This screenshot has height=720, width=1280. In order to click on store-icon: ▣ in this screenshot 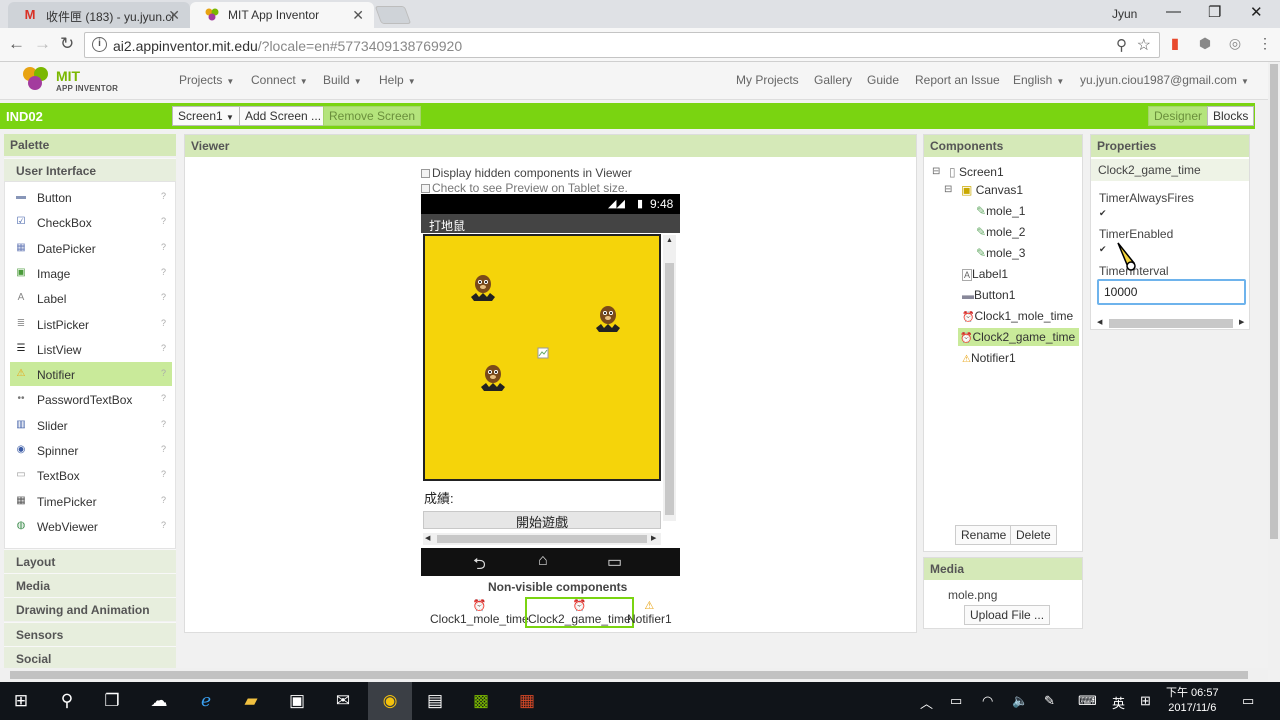, I will do `click(297, 701)`.